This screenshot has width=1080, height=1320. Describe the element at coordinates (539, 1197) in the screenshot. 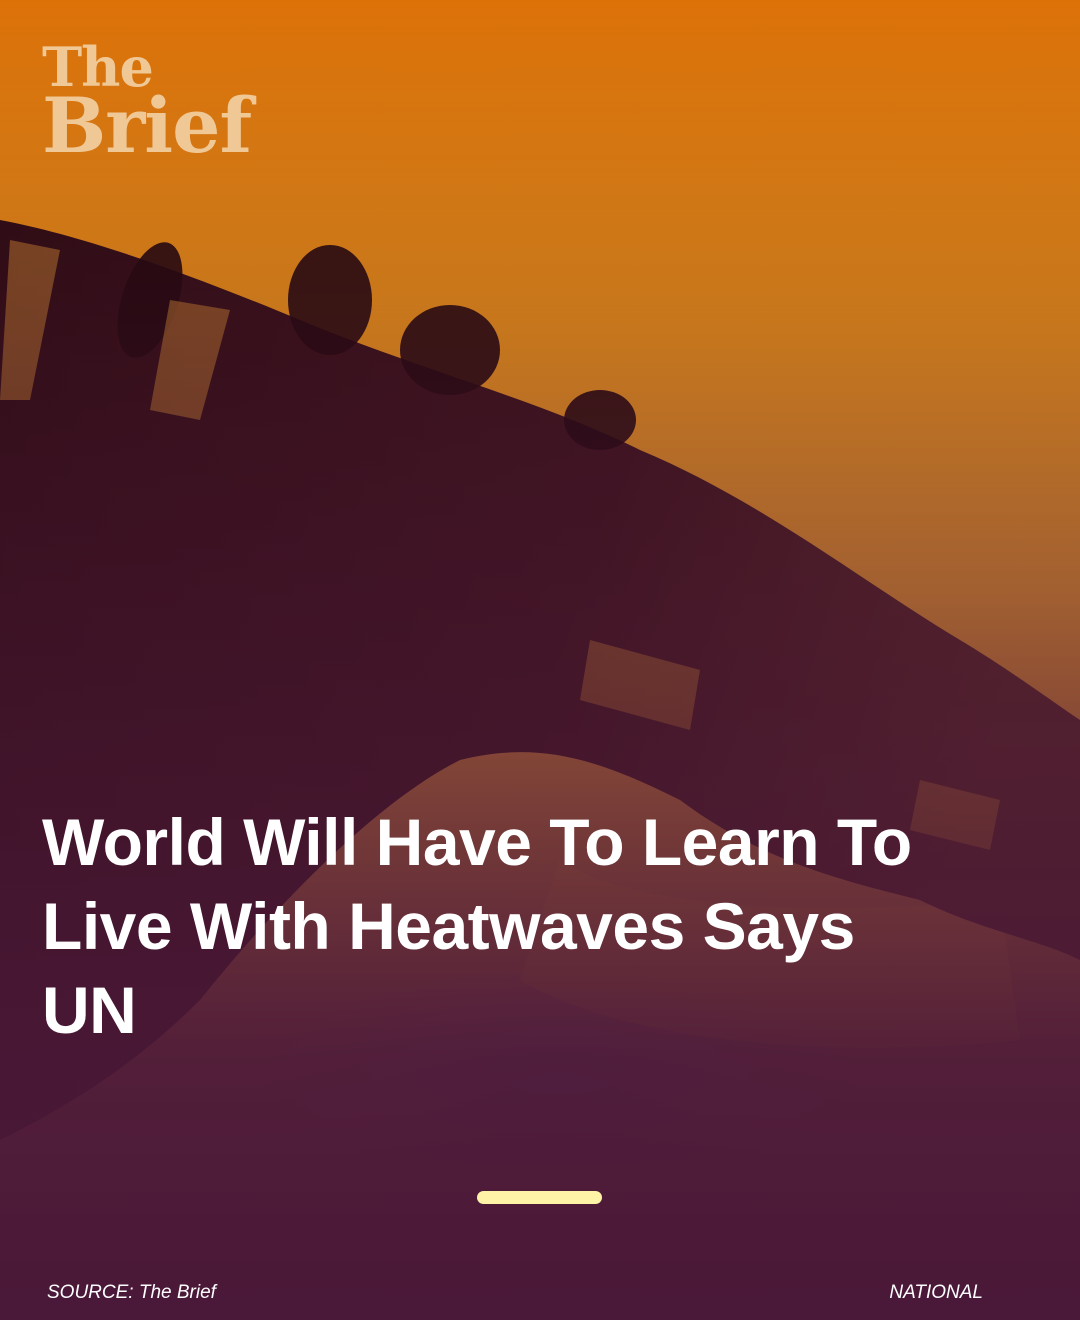

I see `story-progress-bar` at that location.